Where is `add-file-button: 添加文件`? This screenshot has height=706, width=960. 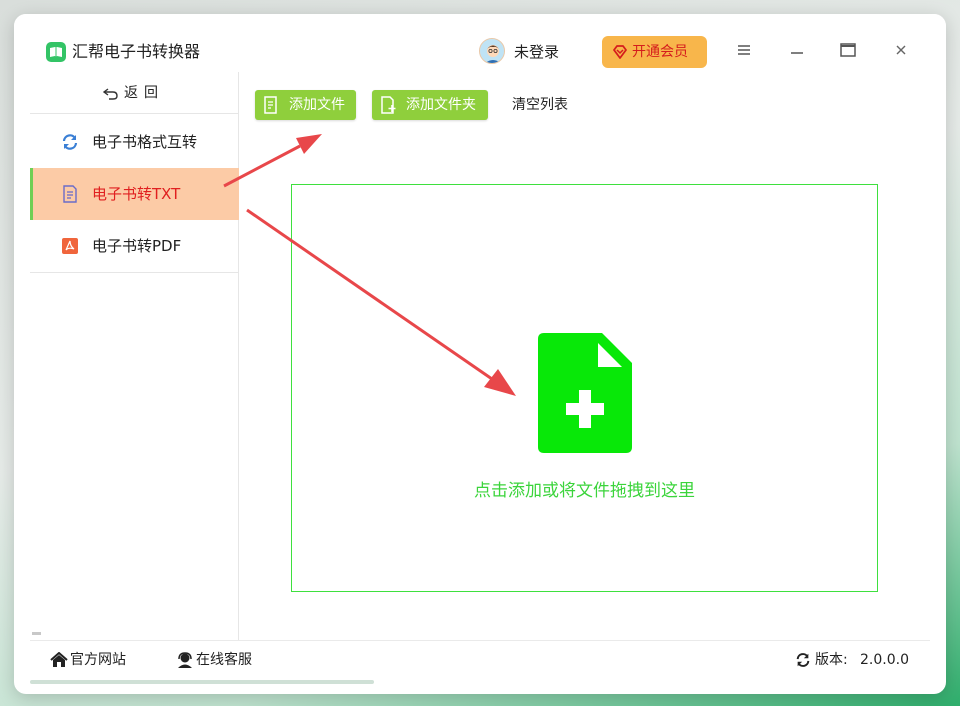 add-file-button: 添加文件 is located at coordinates (305, 105).